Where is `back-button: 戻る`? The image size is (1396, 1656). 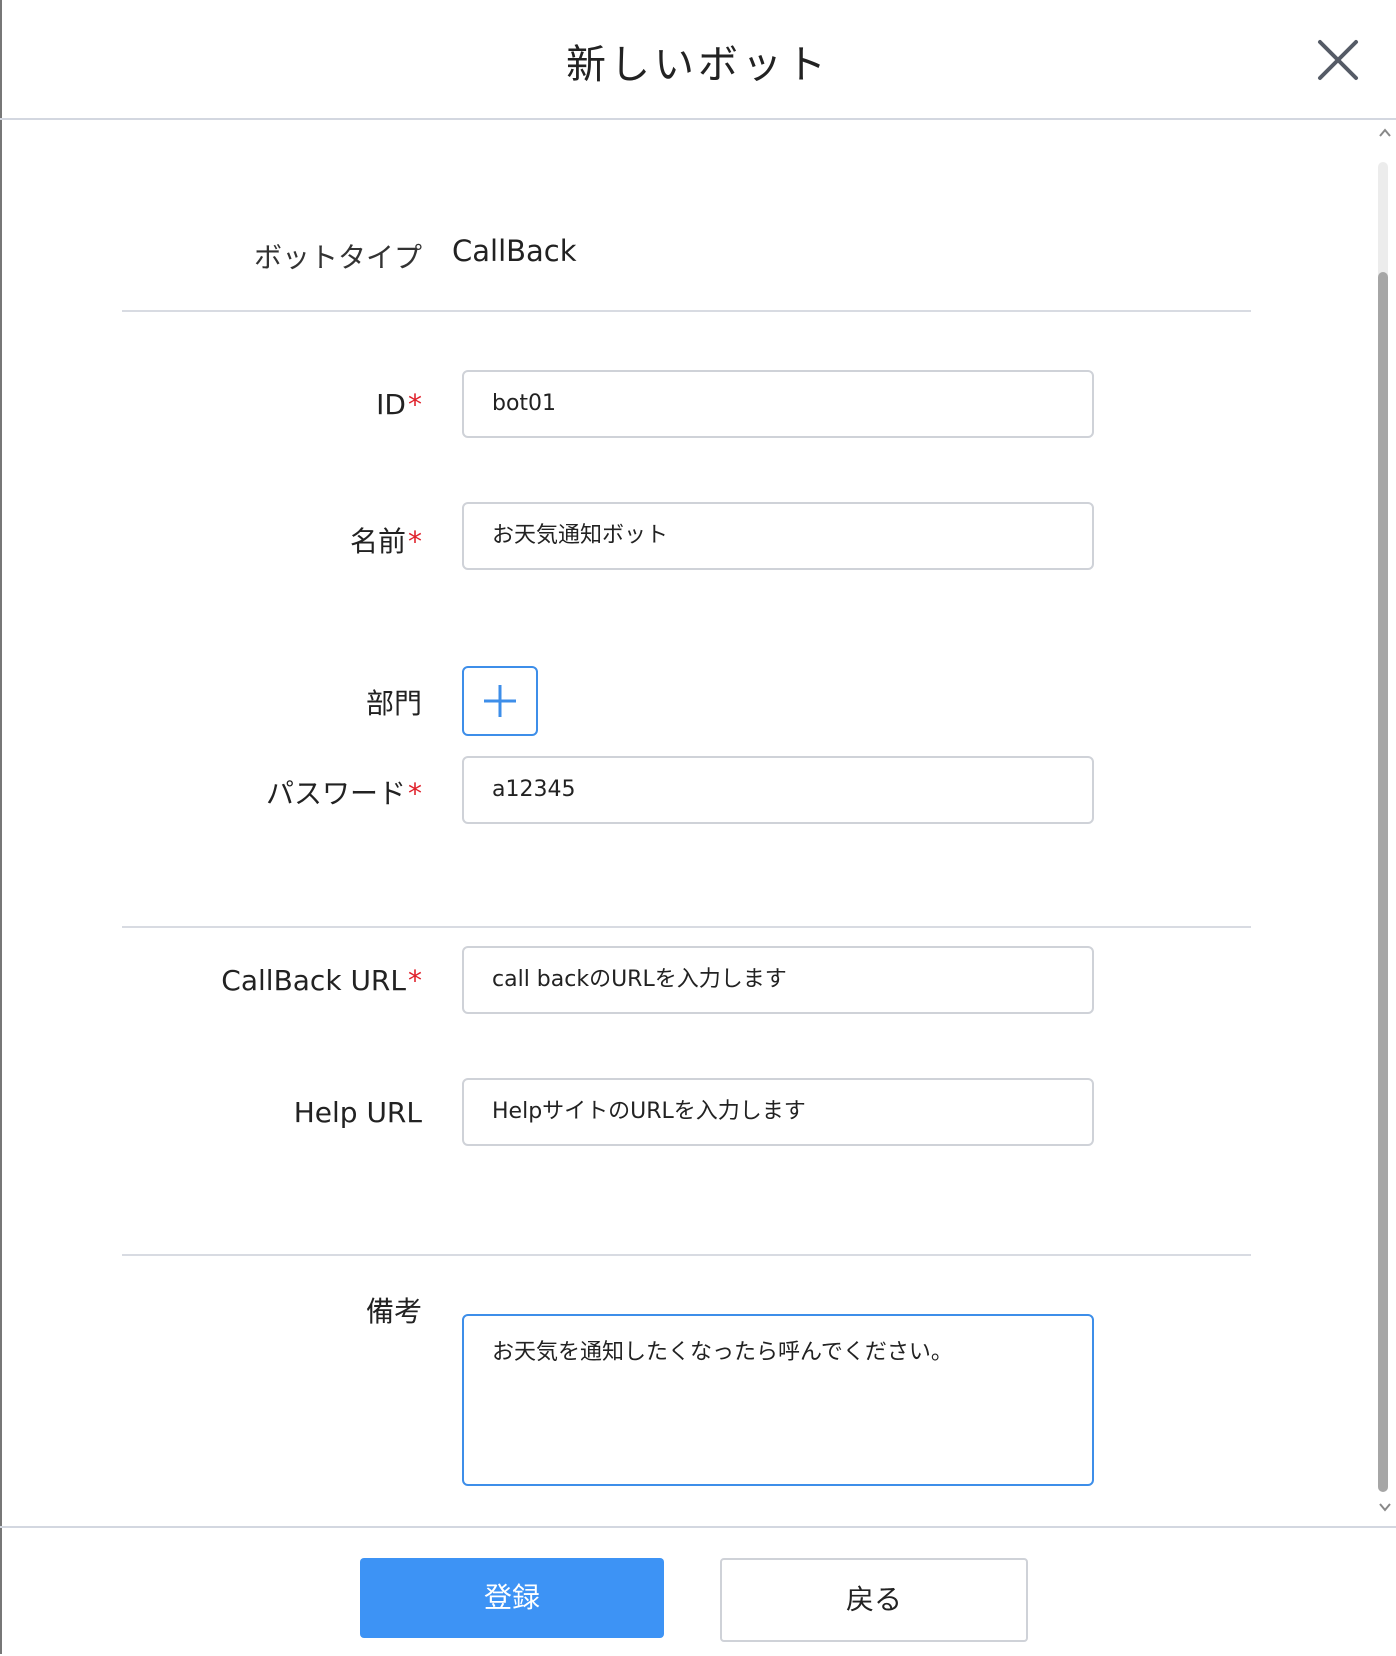
back-button: 戻る is located at coordinates (874, 1600).